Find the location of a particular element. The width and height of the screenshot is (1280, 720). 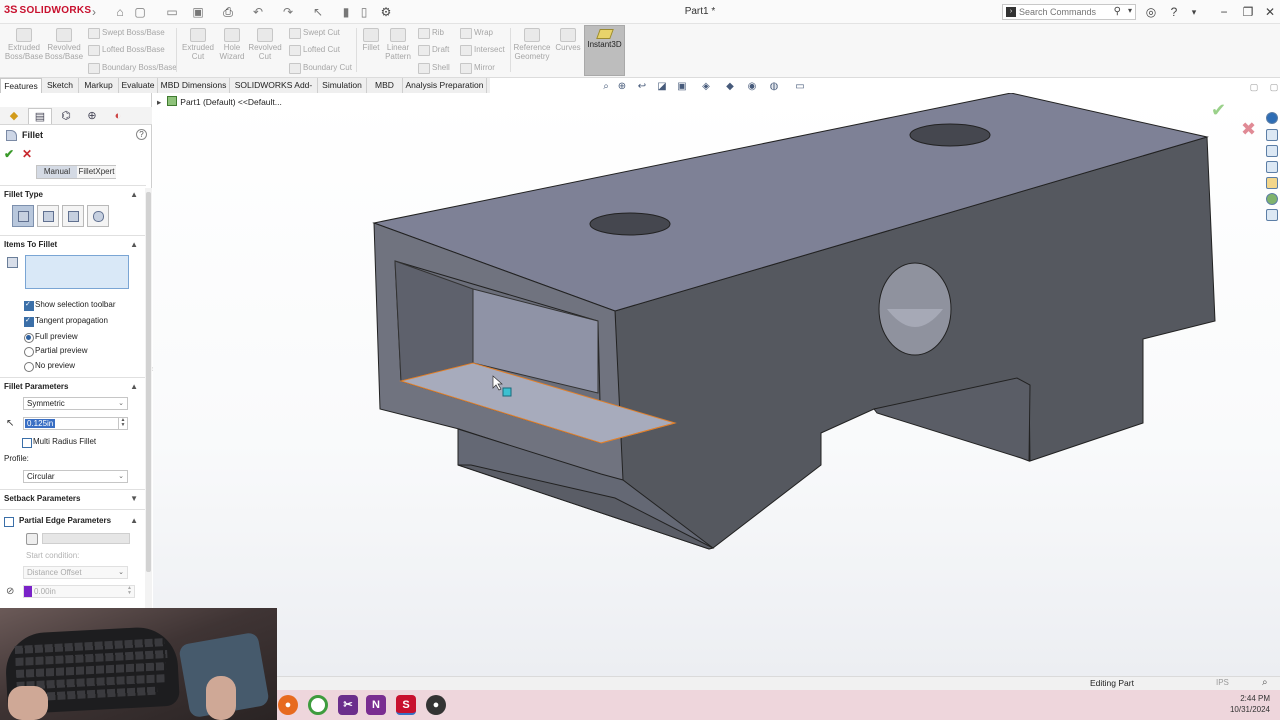

filletxpert-mode-tab: FilletXpert is located at coordinates (96, 172).